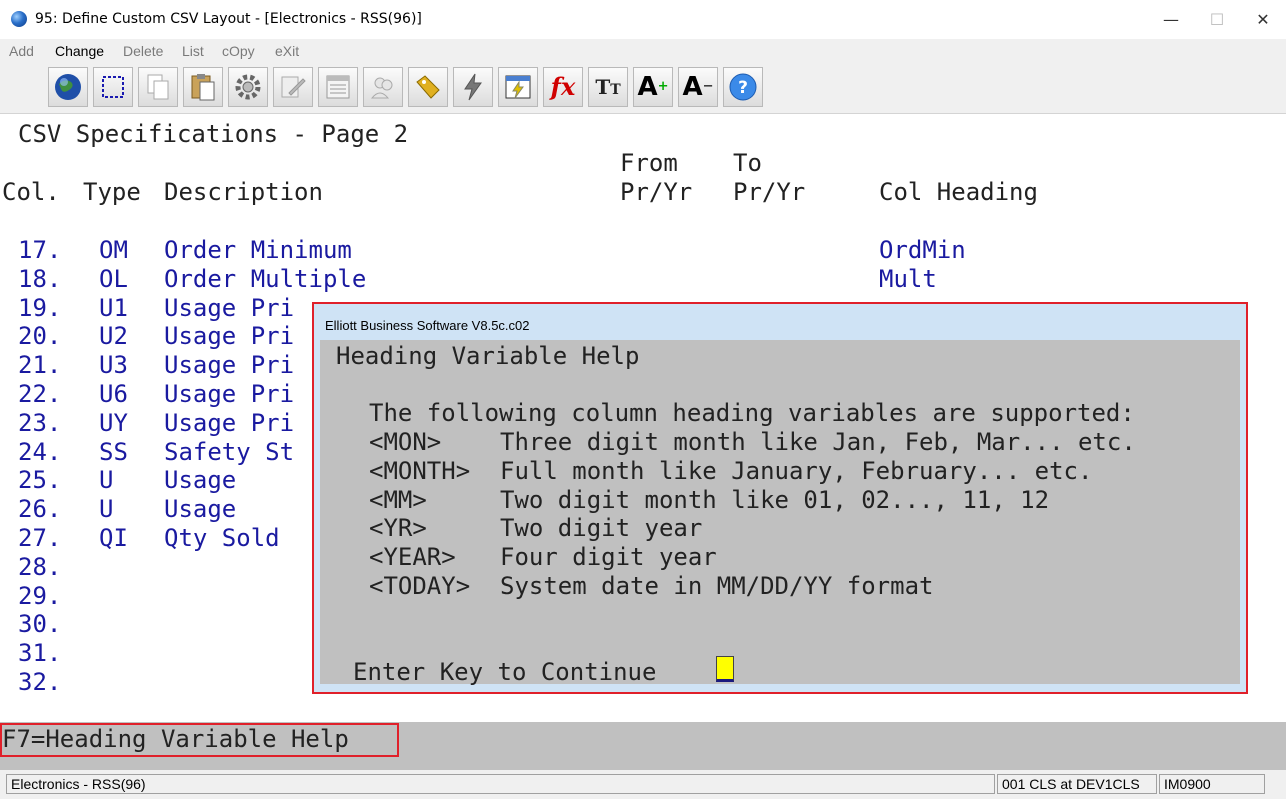  Describe the element at coordinates (908, 279) in the screenshot. I see `row-col-heading: Mult` at that location.